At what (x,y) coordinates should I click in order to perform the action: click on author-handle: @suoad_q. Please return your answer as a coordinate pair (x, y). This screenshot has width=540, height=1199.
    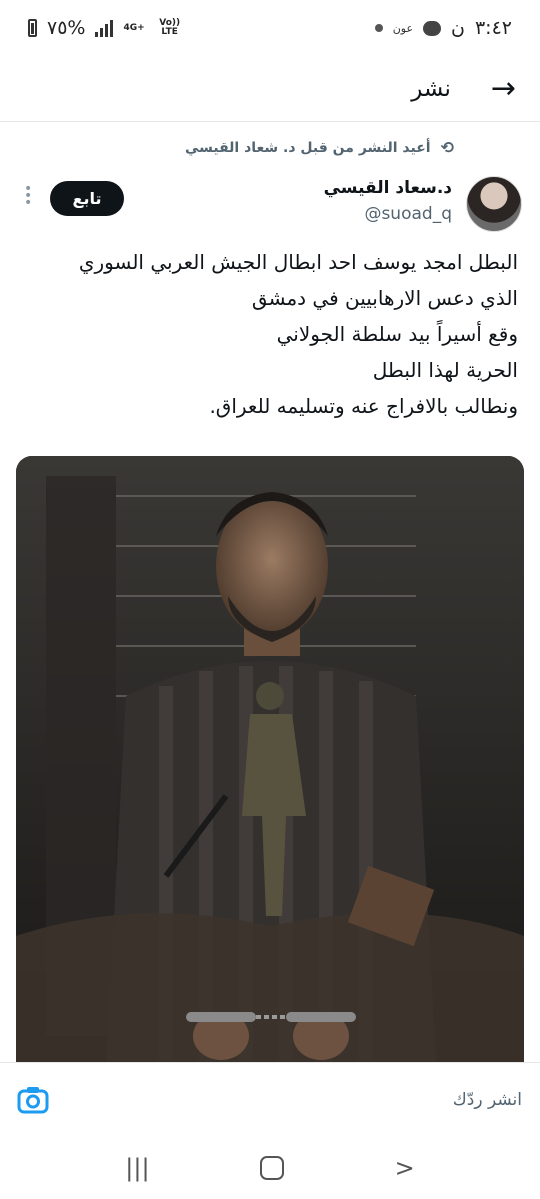
    Looking at the image, I should click on (388, 214).